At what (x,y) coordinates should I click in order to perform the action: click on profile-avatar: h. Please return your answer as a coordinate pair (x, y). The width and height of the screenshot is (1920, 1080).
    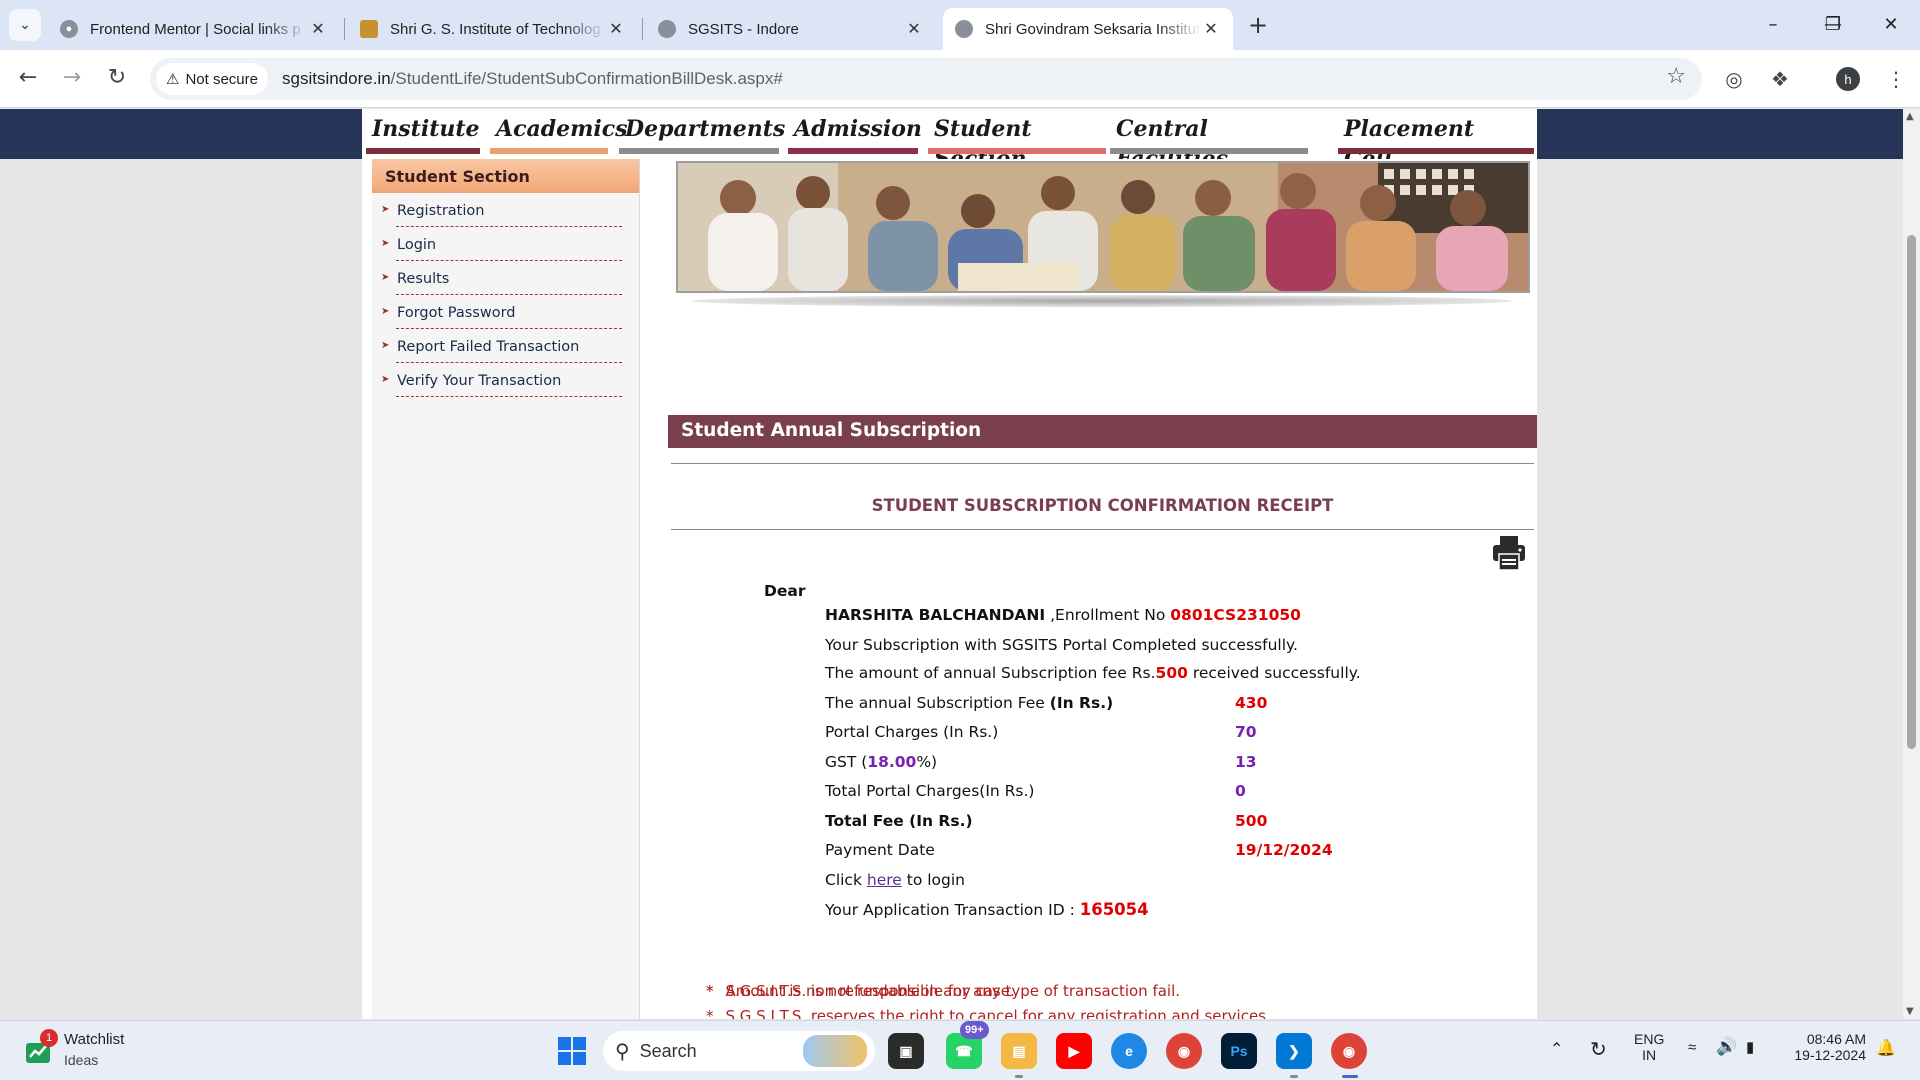
    Looking at the image, I should click on (1848, 79).